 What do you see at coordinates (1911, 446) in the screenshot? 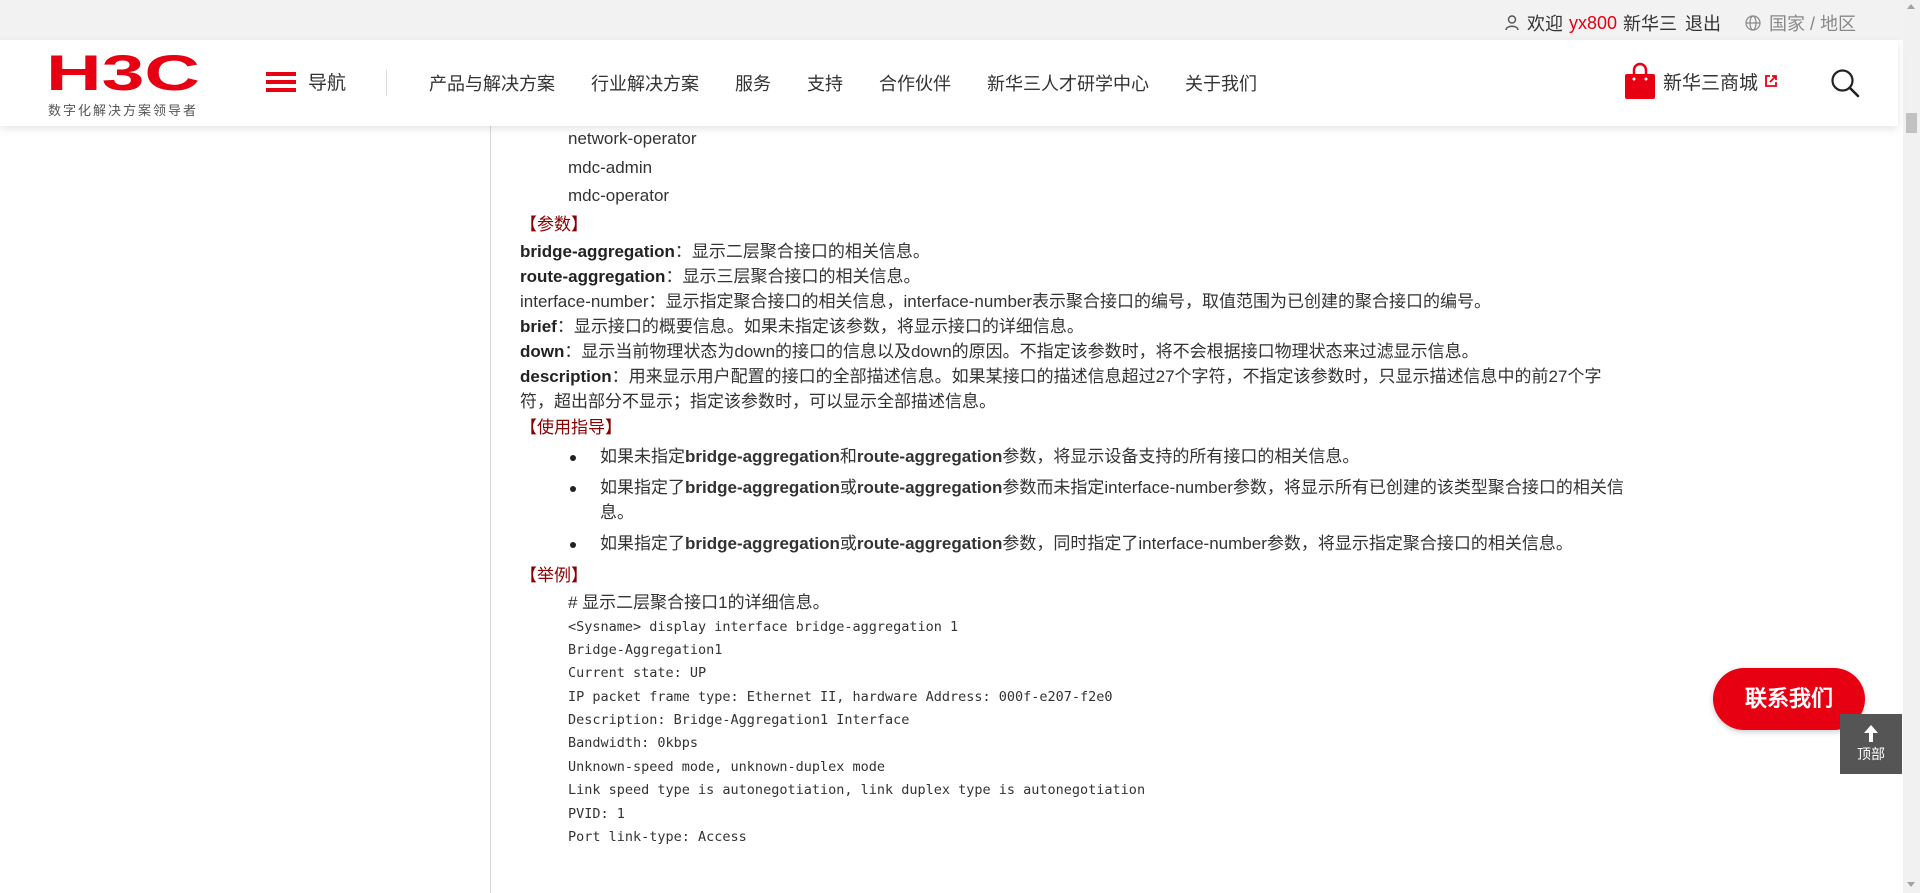
I see `page-scrollbar` at bounding box center [1911, 446].